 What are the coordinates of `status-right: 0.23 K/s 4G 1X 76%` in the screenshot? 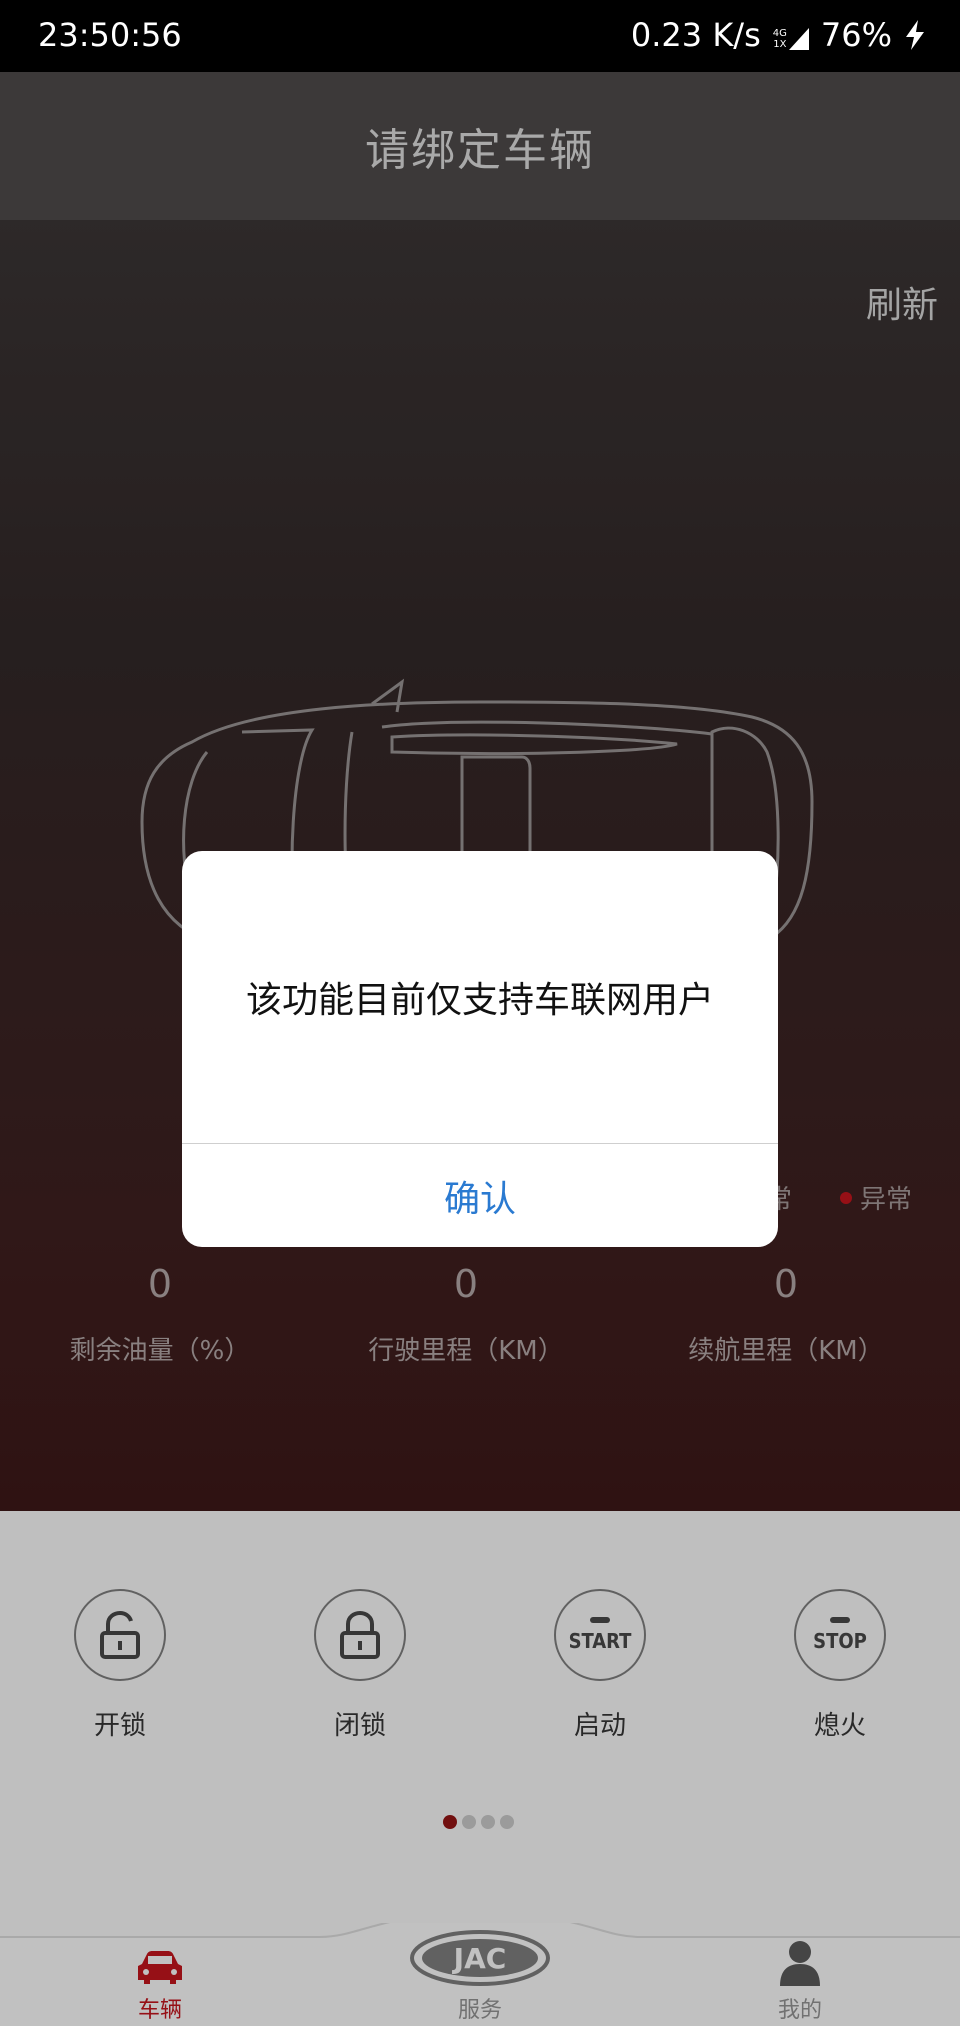 It's located at (778, 35).